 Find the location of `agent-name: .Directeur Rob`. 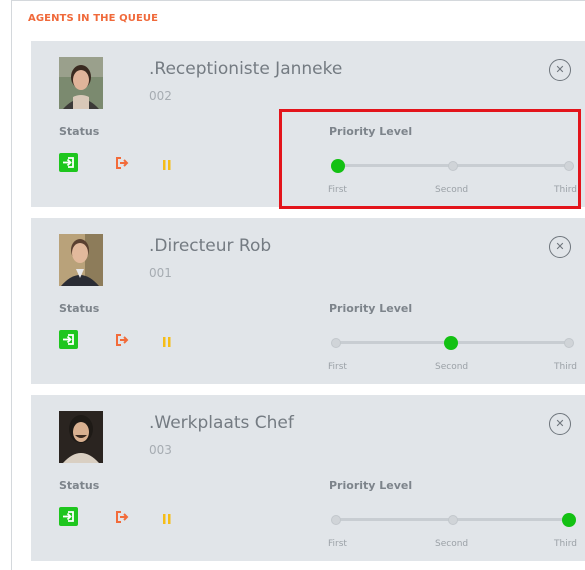

agent-name: .Directeur Rob is located at coordinates (210, 246).